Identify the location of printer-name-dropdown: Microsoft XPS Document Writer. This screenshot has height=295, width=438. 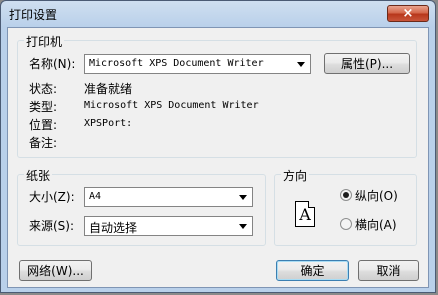
(197, 64).